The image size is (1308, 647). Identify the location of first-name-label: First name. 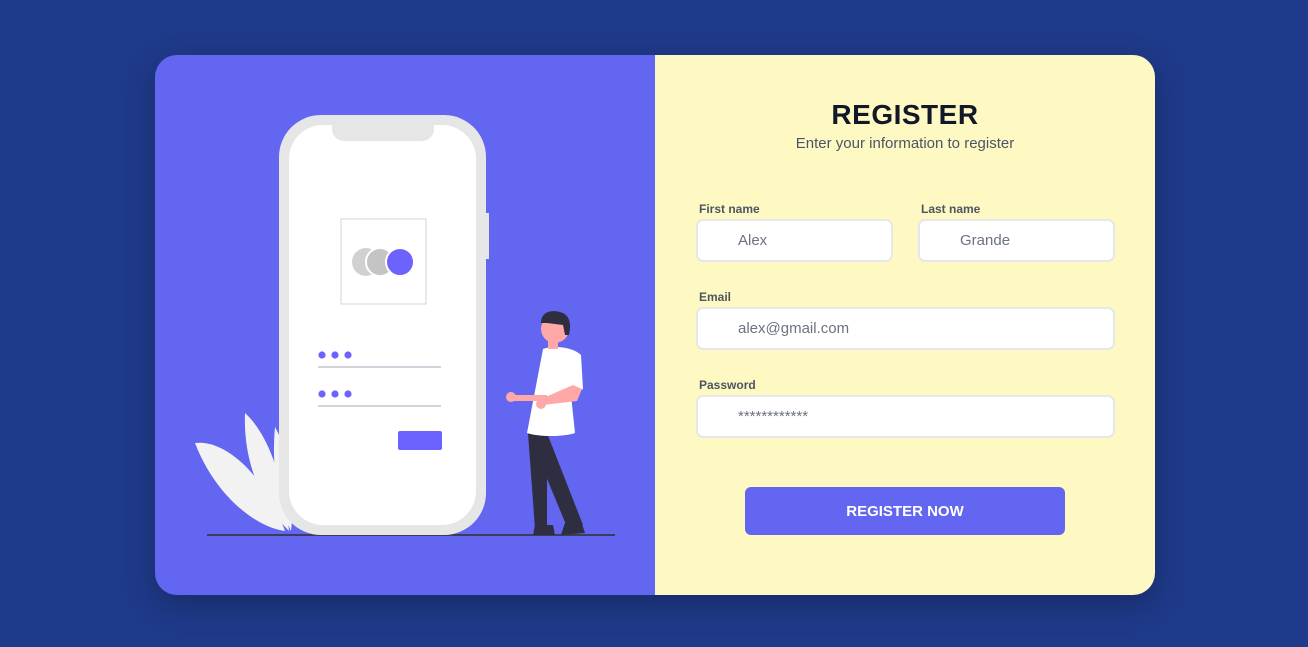
(729, 209).